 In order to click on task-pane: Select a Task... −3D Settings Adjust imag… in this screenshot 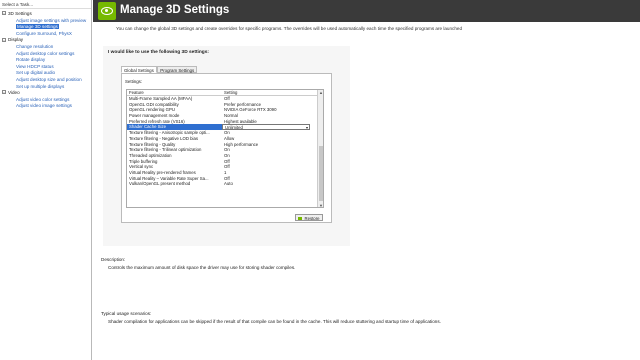, I will do `click(46, 180)`.